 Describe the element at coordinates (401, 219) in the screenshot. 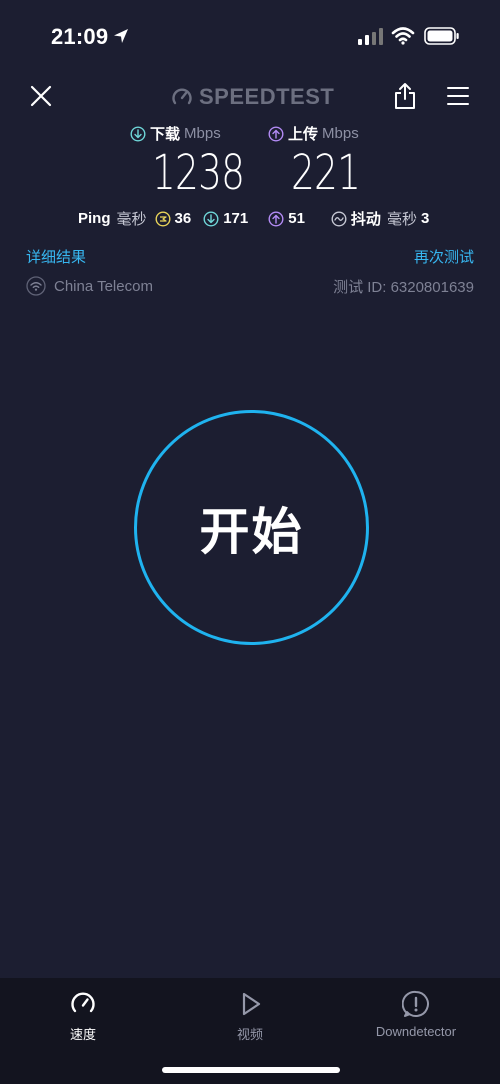

I see `jitter-unit: 毫秒` at that location.